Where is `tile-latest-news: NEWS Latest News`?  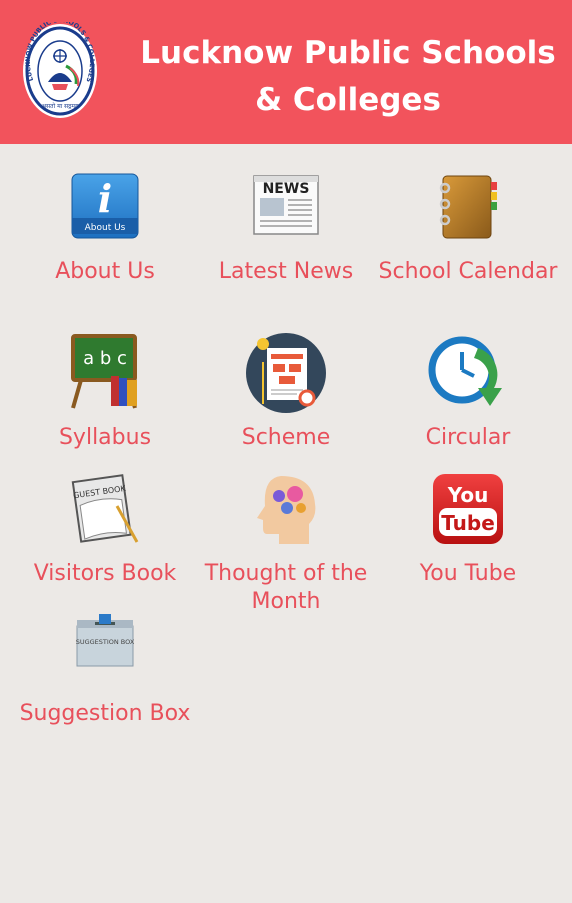 tile-latest-news: NEWS Latest News is located at coordinates (286, 245).